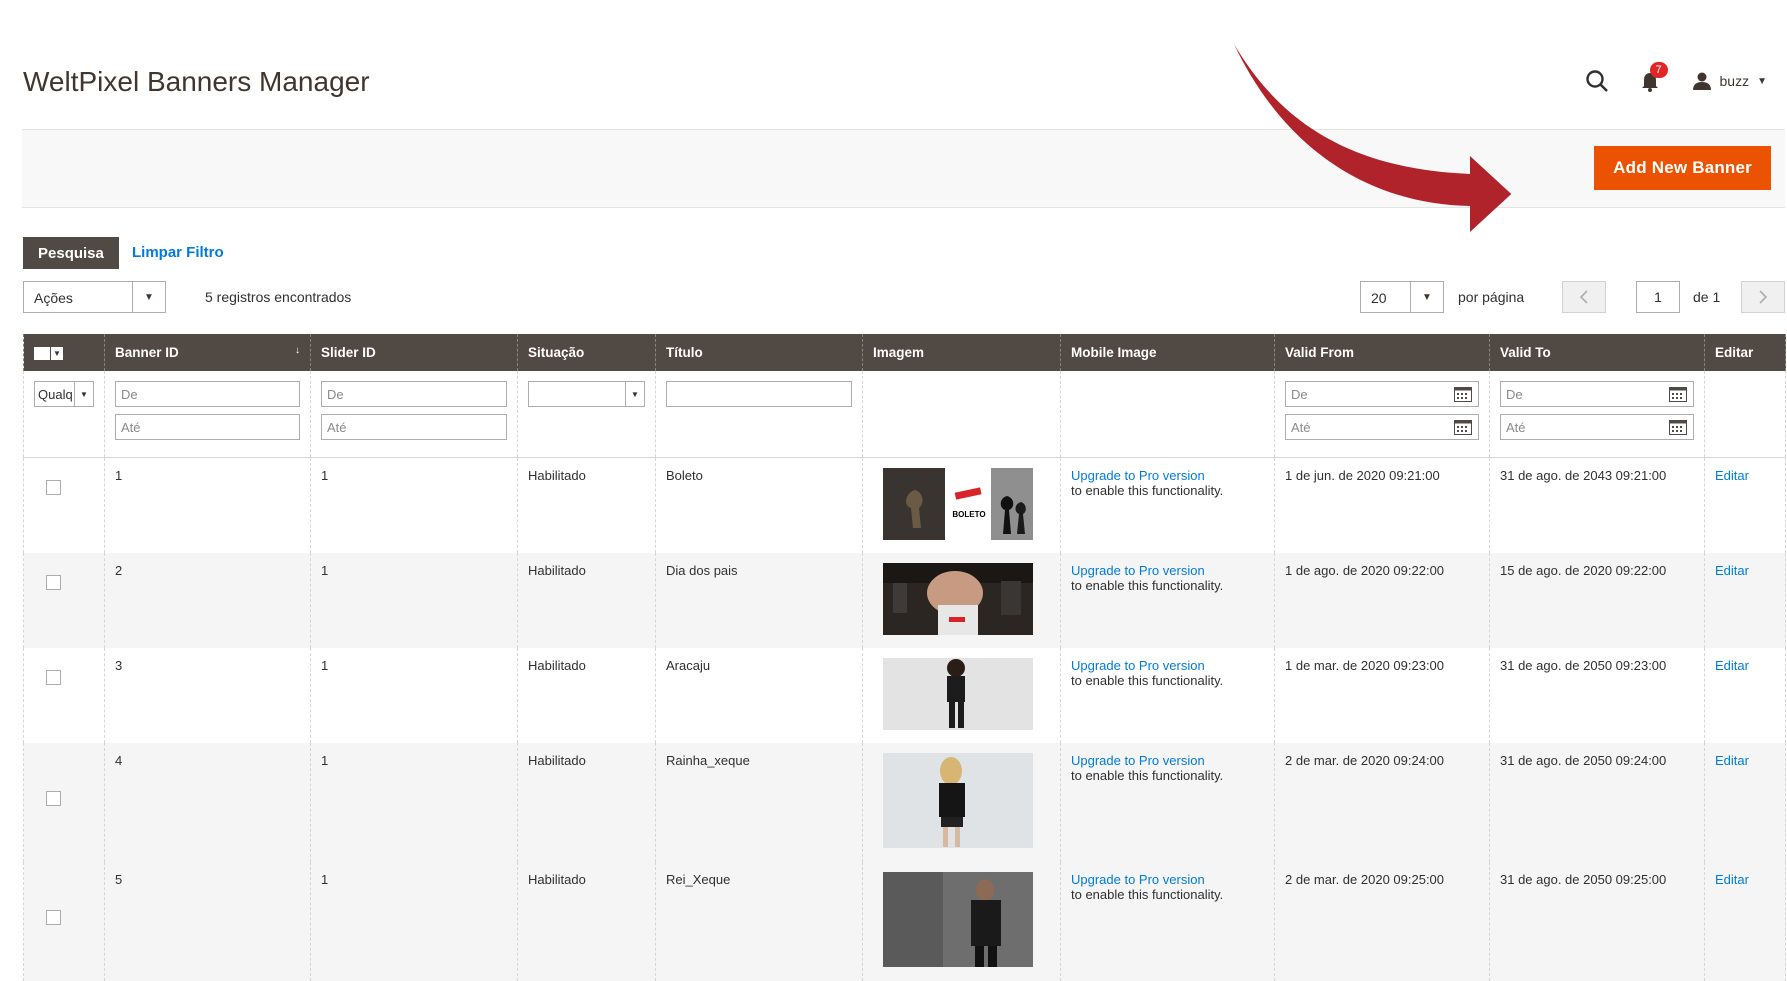 The image size is (1787, 981). Describe the element at coordinates (759, 802) in the screenshot. I see `cell-title: Rainha_xeque` at that location.